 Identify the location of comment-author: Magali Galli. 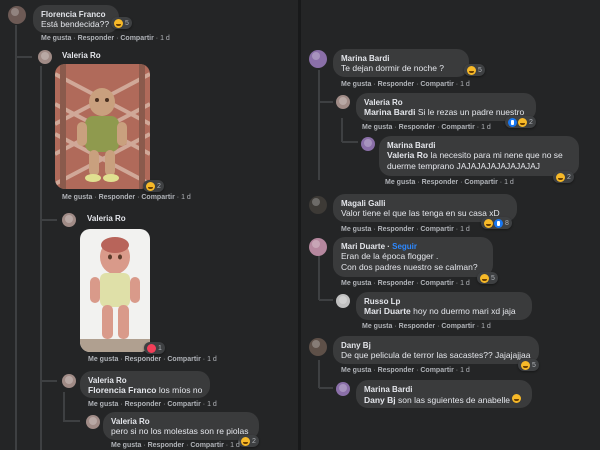
(425, 203).